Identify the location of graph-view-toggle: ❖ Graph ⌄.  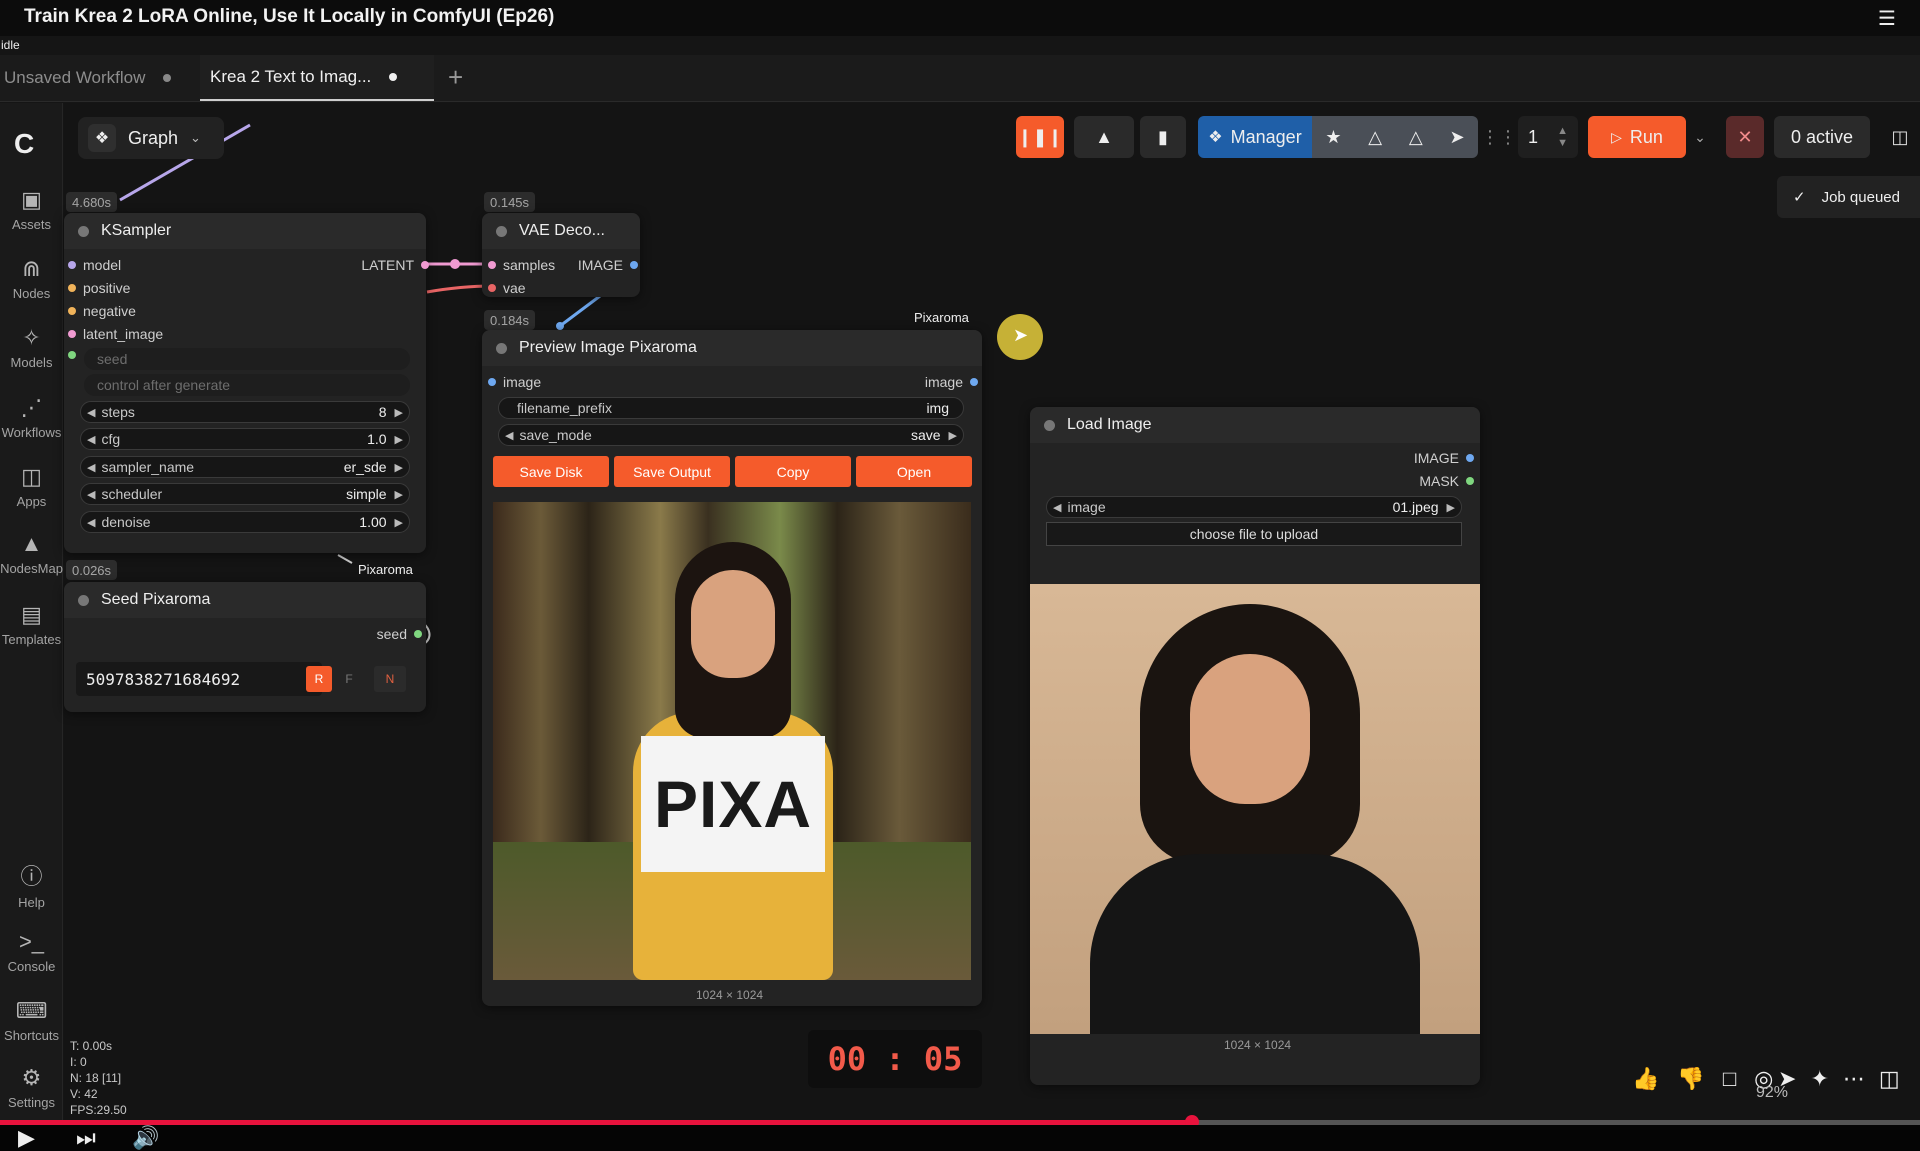
(151, 138).